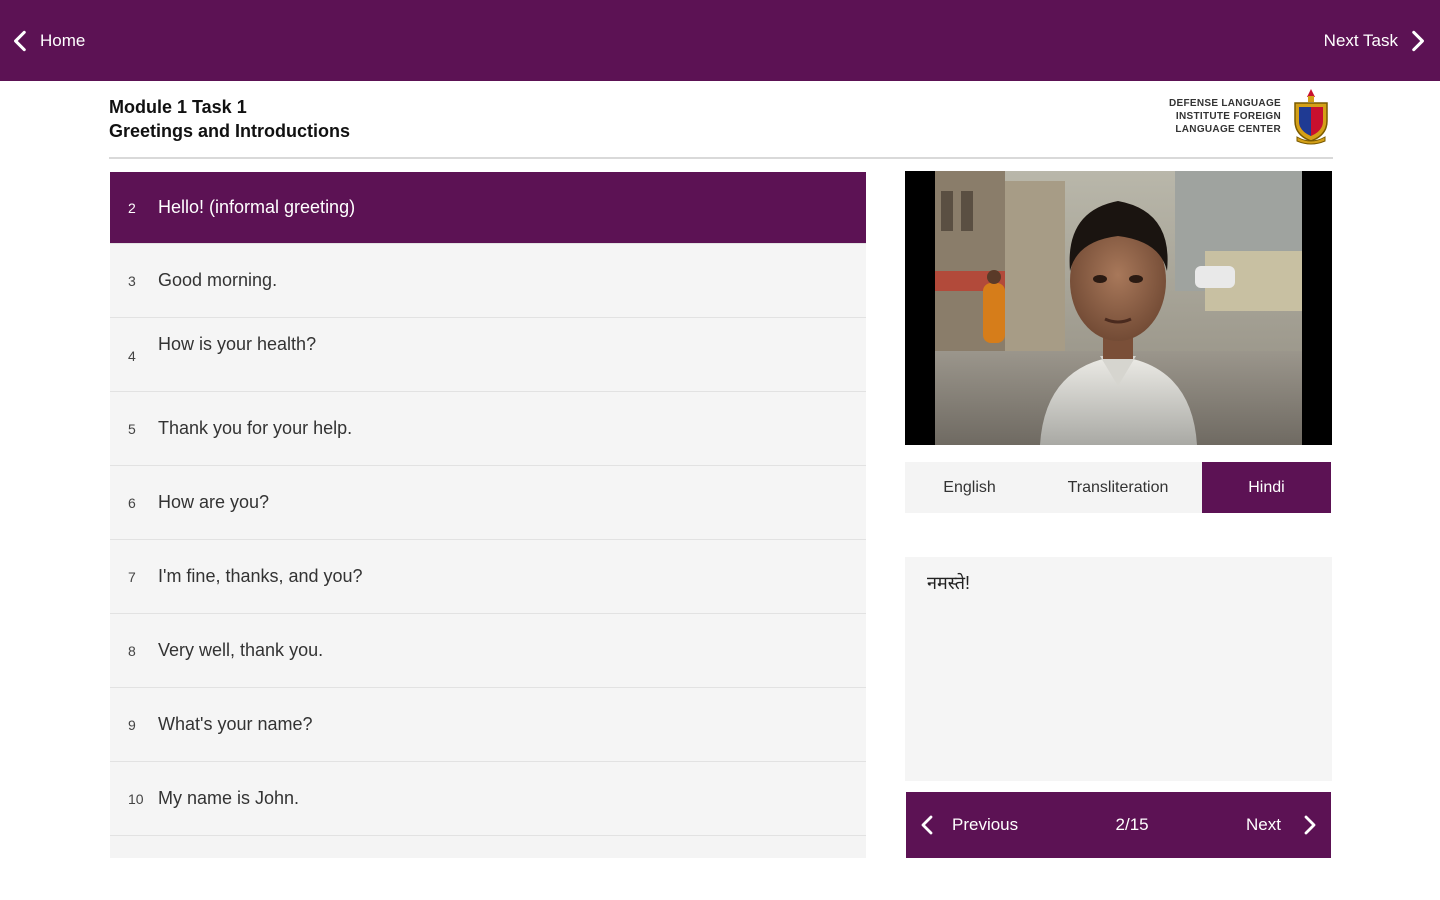 The height and width of the screenshot is (900, 1440). What do you see at coordinates (237, 344) in the screenshot?
I see `phrase-text: How is your health?` at bounding box center [237, 344].